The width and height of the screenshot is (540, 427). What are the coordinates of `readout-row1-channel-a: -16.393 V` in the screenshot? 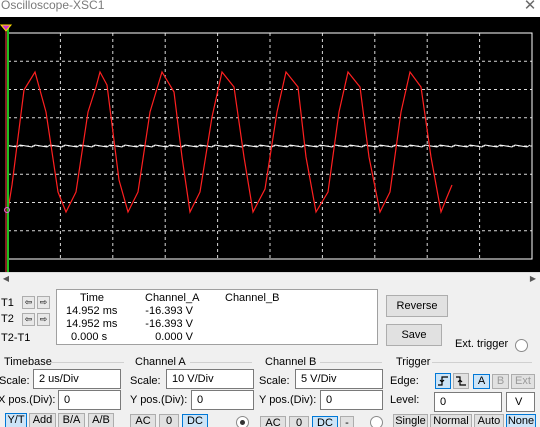 It's located at (169, 311).